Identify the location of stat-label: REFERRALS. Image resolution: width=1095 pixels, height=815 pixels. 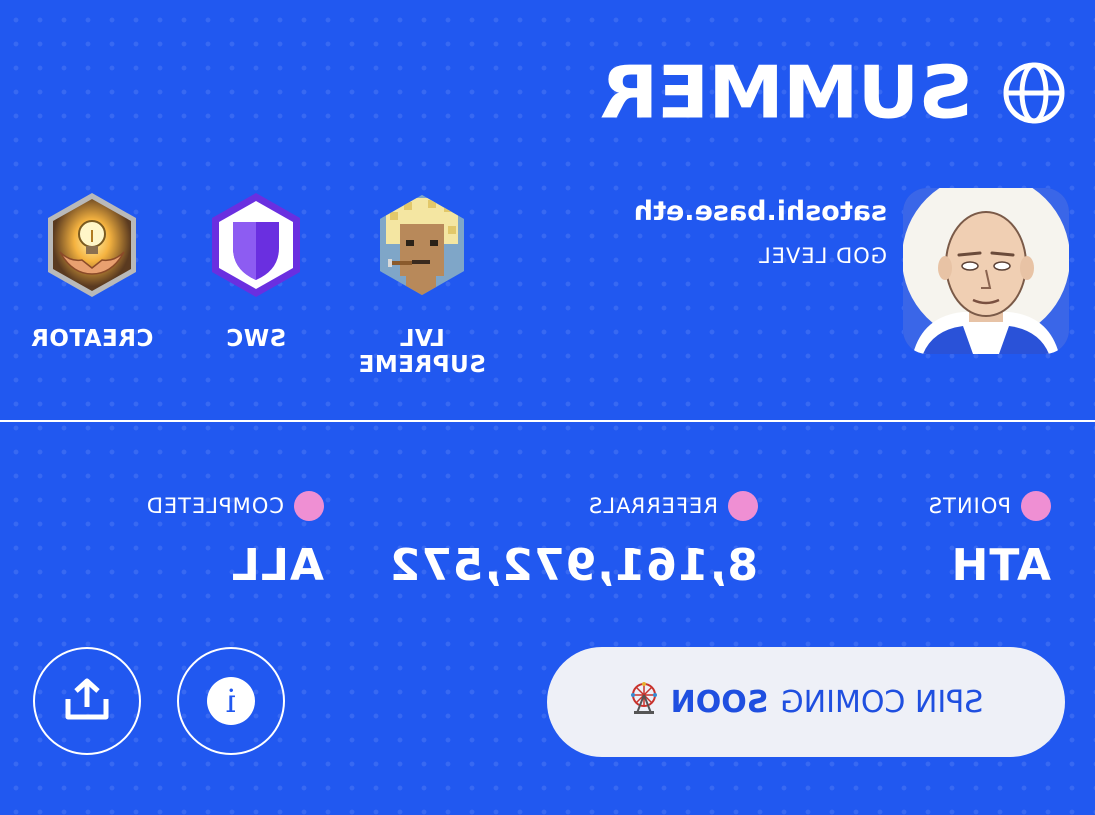
(653, 506).